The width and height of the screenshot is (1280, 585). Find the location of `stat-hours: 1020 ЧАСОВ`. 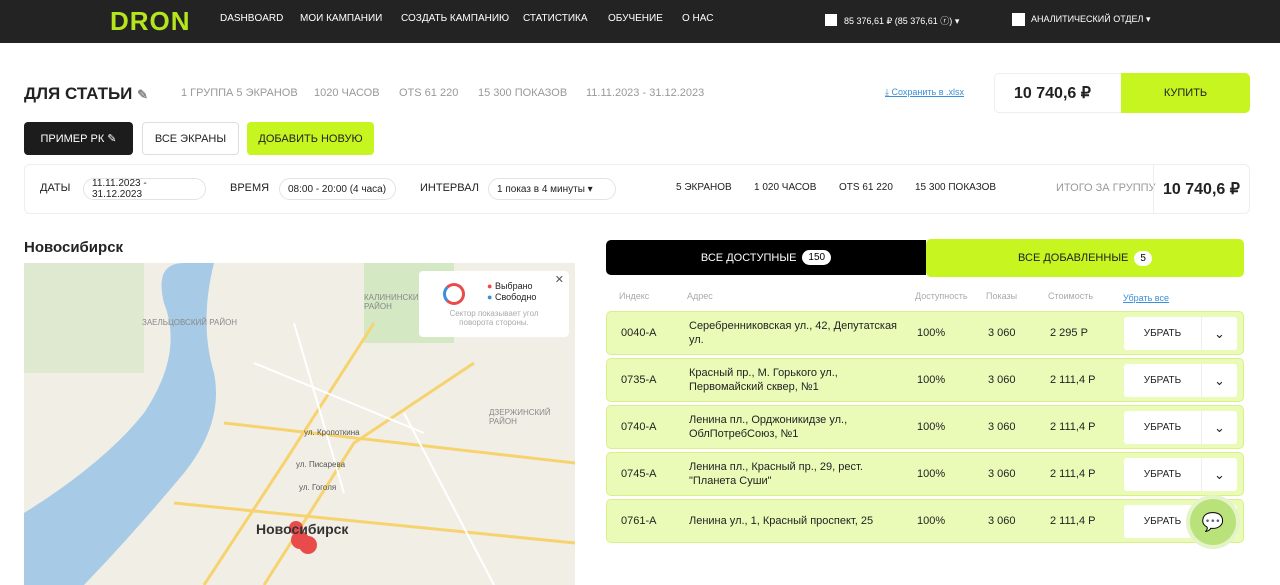

stat-hours: 1020 ЧАСОВ is located at coordinates (347, 93).